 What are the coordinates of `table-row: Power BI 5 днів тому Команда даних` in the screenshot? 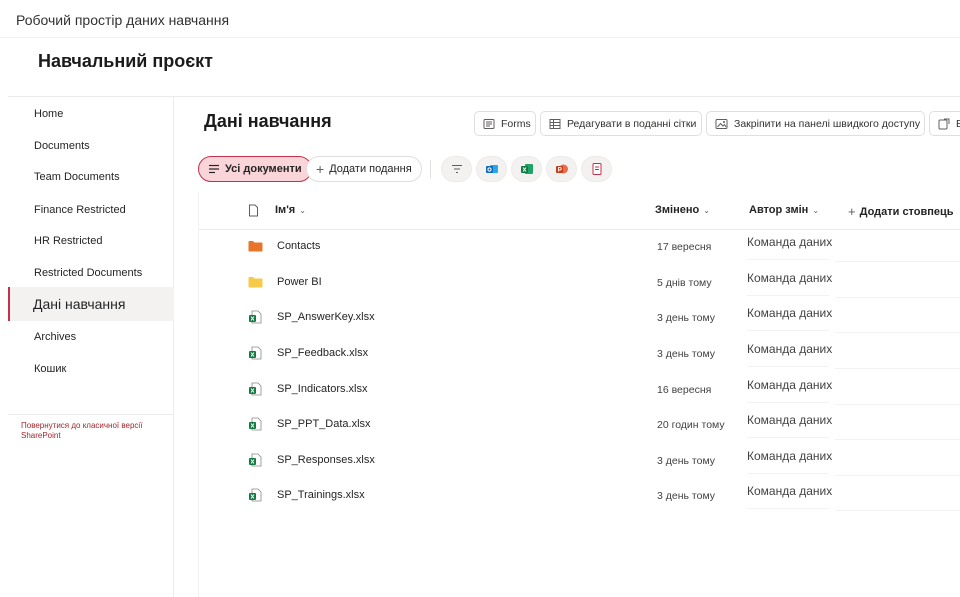 It's located at (579, 282).